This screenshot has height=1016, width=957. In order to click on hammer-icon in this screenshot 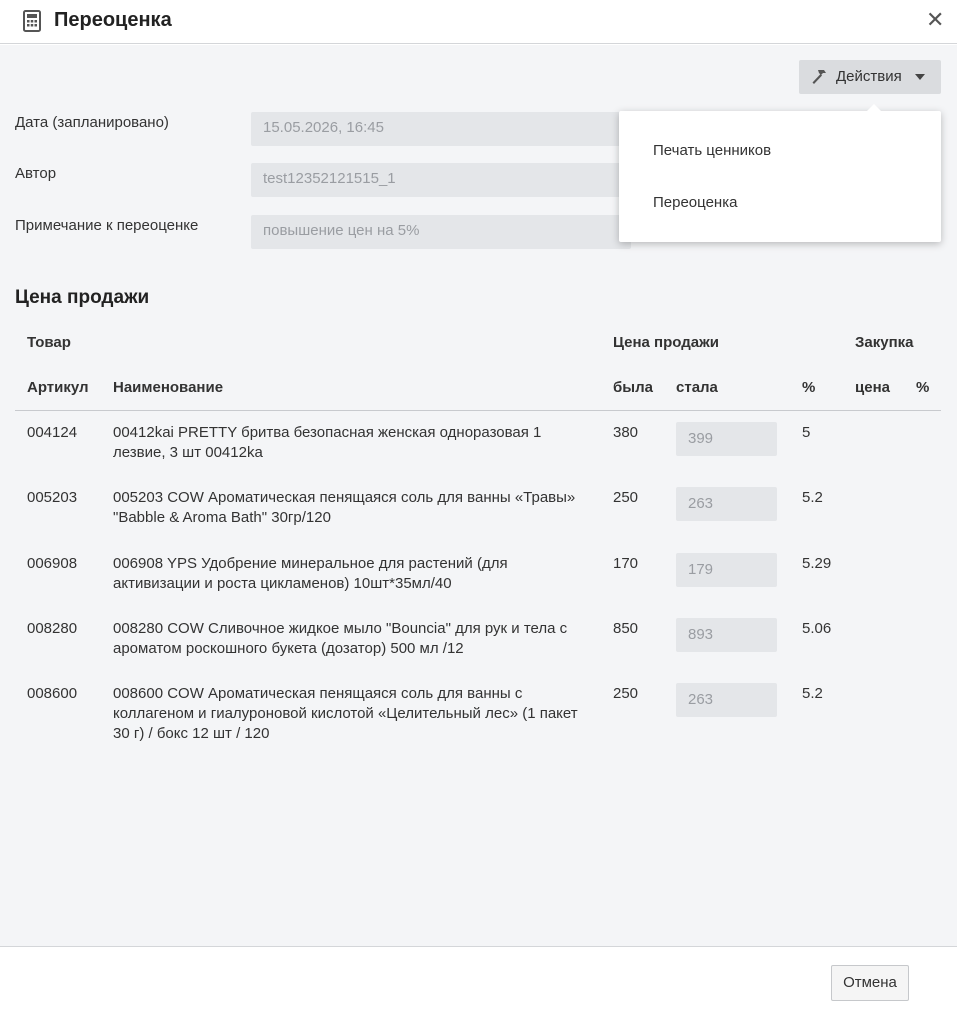, I will do `click(819, 77)`.